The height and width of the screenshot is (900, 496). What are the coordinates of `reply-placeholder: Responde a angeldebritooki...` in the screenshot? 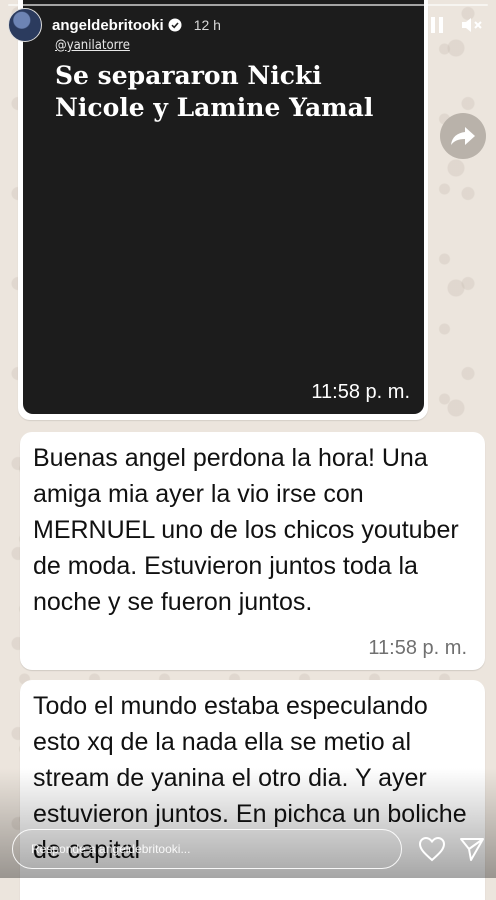 It's located at (111, 849).